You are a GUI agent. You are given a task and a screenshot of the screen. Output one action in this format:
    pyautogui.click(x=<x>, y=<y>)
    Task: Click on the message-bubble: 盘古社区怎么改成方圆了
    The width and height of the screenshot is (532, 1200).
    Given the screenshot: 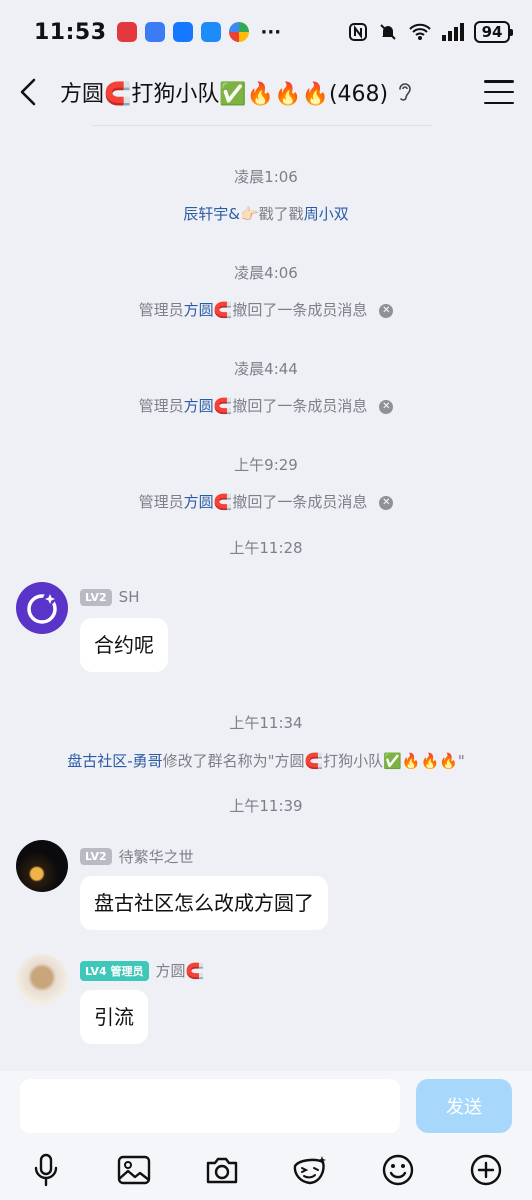 What is the action you would take?
    pyautogui.click(x=204, y=903)
    